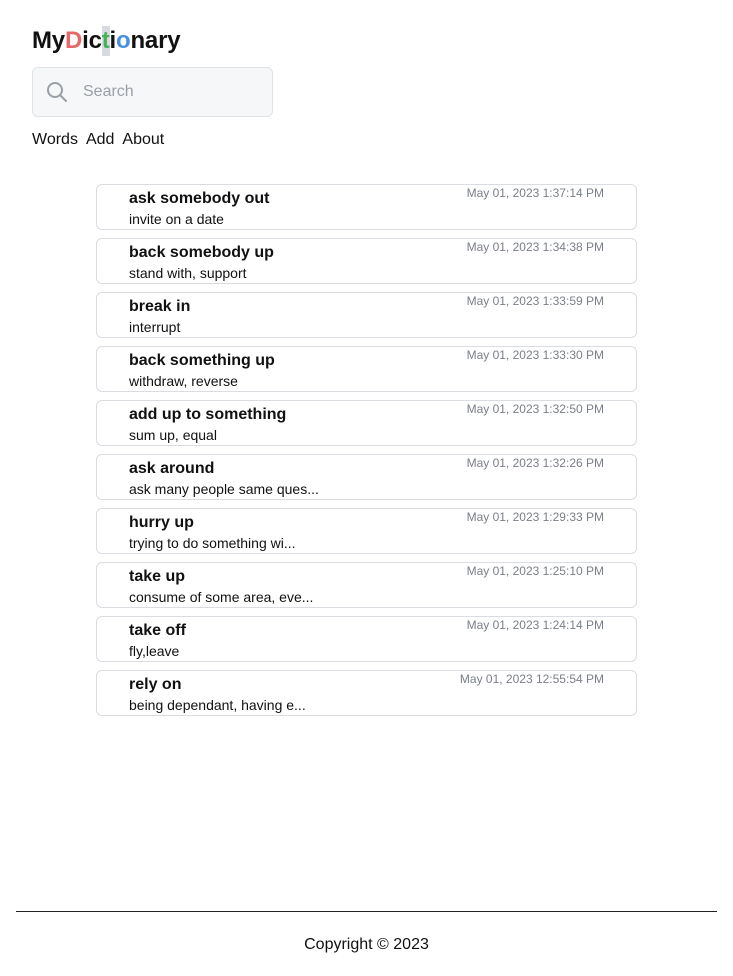 The image size is (733, 976). Describe the element at coordinates (183, 381) in the screenshot. I see `word-definition: withdraw, reverse` at that location.